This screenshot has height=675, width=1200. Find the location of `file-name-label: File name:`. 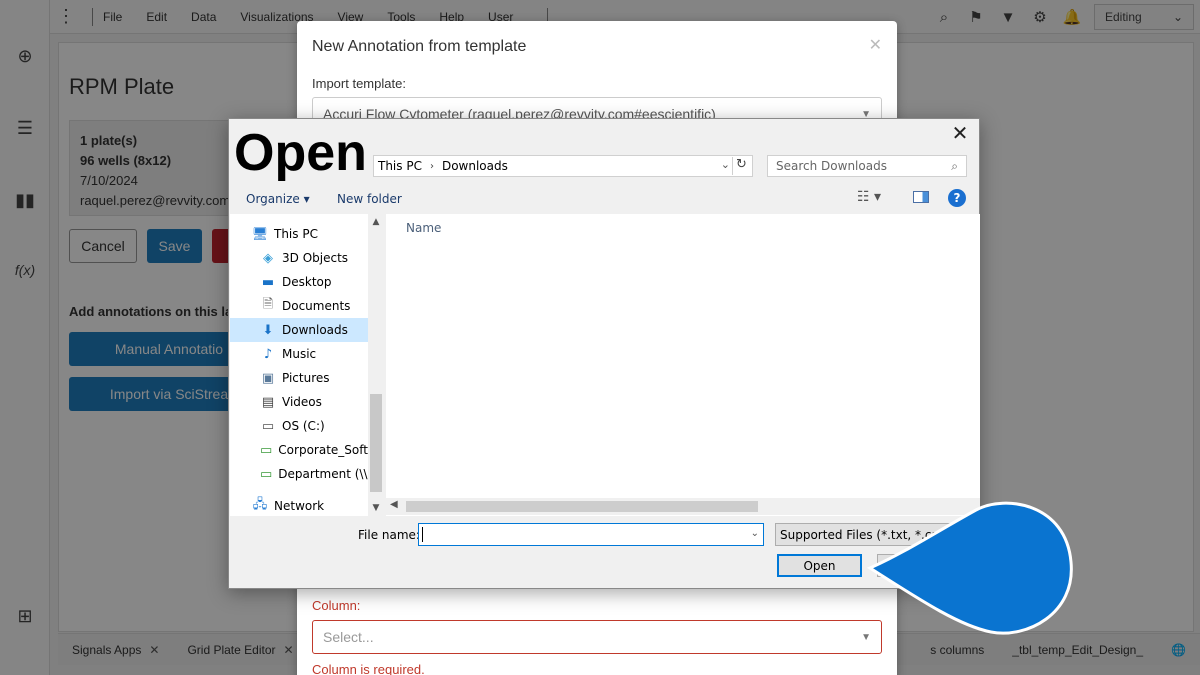

file-name-label: File name: is located at coordinates (389, 535).